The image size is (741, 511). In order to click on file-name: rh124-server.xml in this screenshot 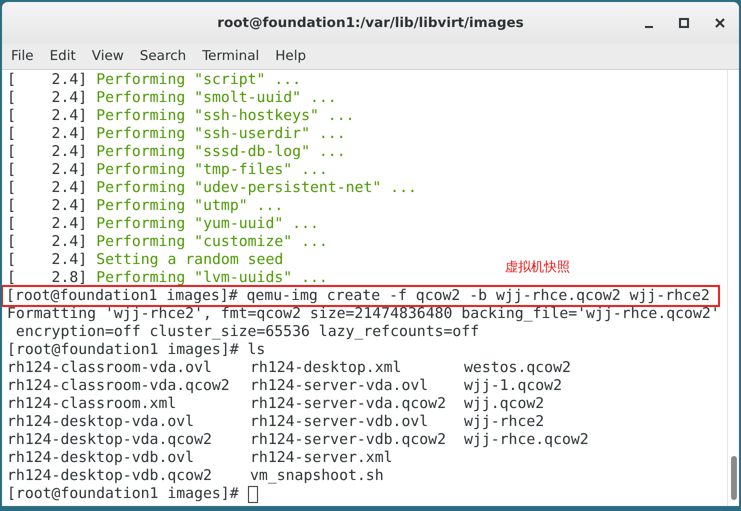, I will do `click(321, 457)`.